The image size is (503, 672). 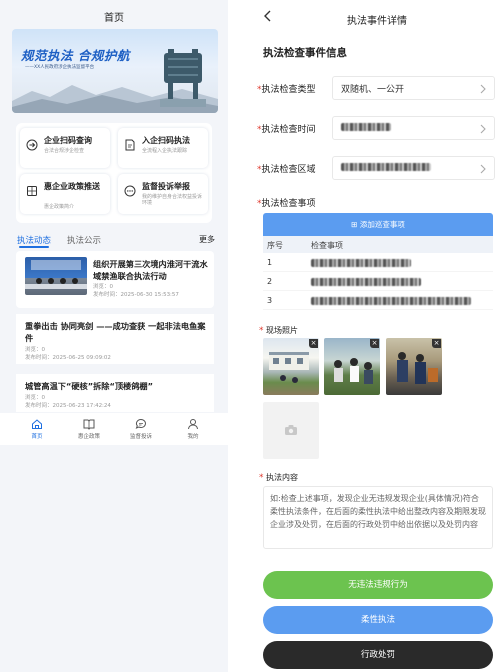 I want to click on page-title: 首页, so click(x=114, y=18).